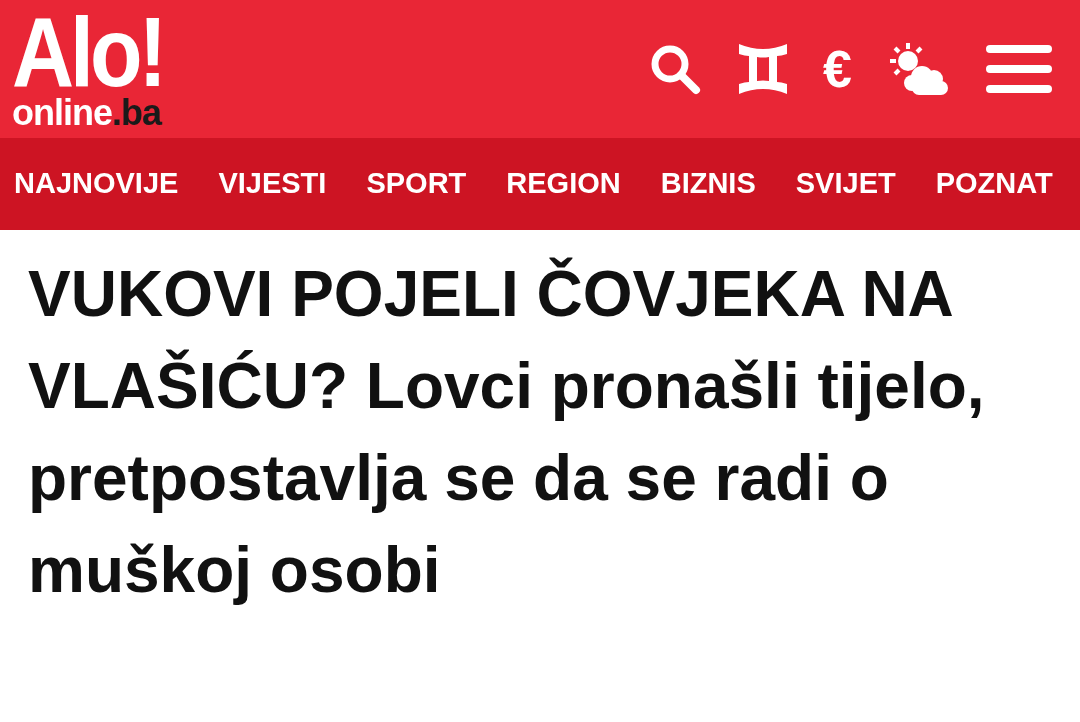  Describe the element at coordinates (845, 184) in the screenshot. I see `nav-link: SVIJET` at that location.